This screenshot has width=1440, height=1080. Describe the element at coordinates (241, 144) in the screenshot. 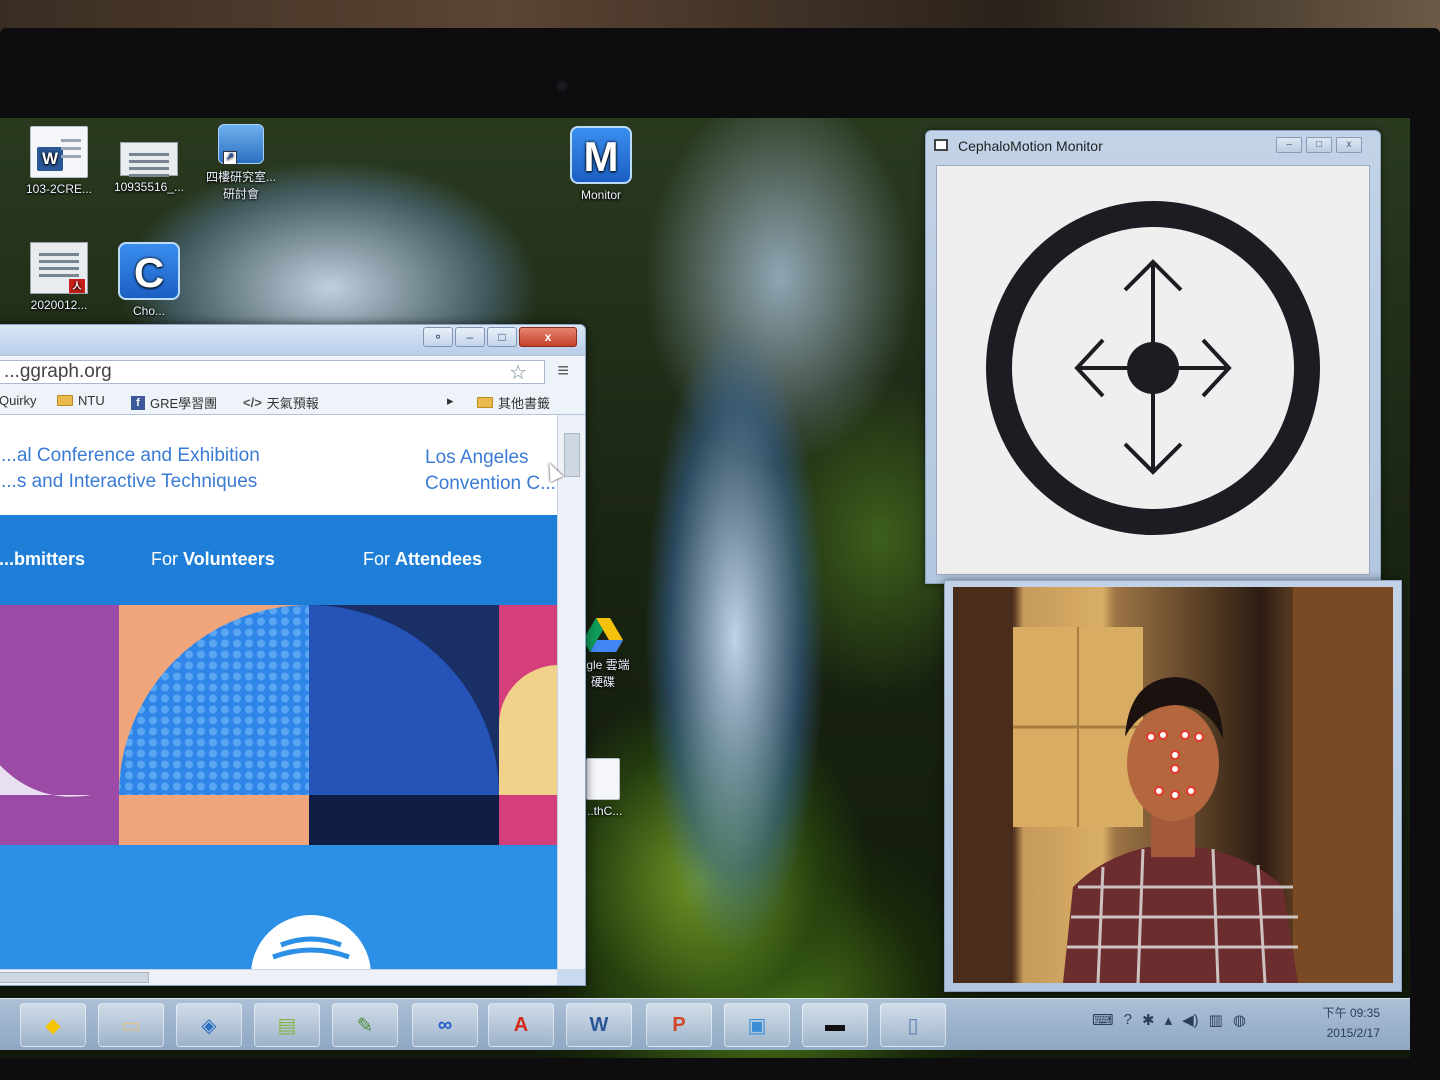

I see `network-folder-icon: ↗` at that location.